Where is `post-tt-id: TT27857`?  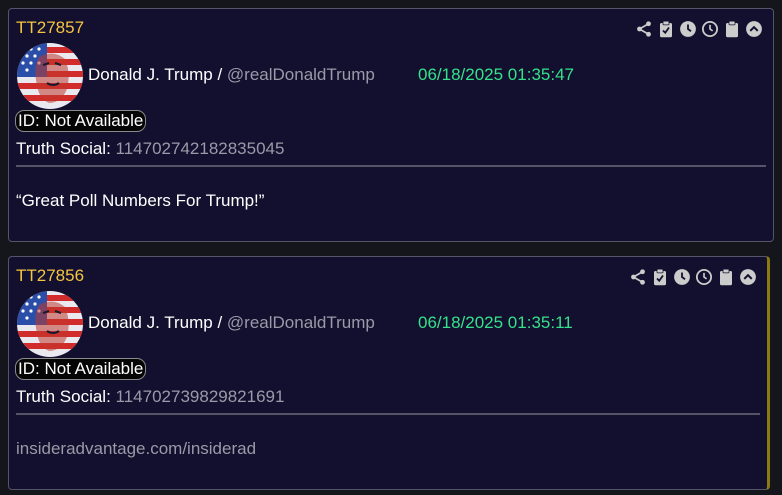 post-tt-id: TT27857 is located at coordinates (50, 27).